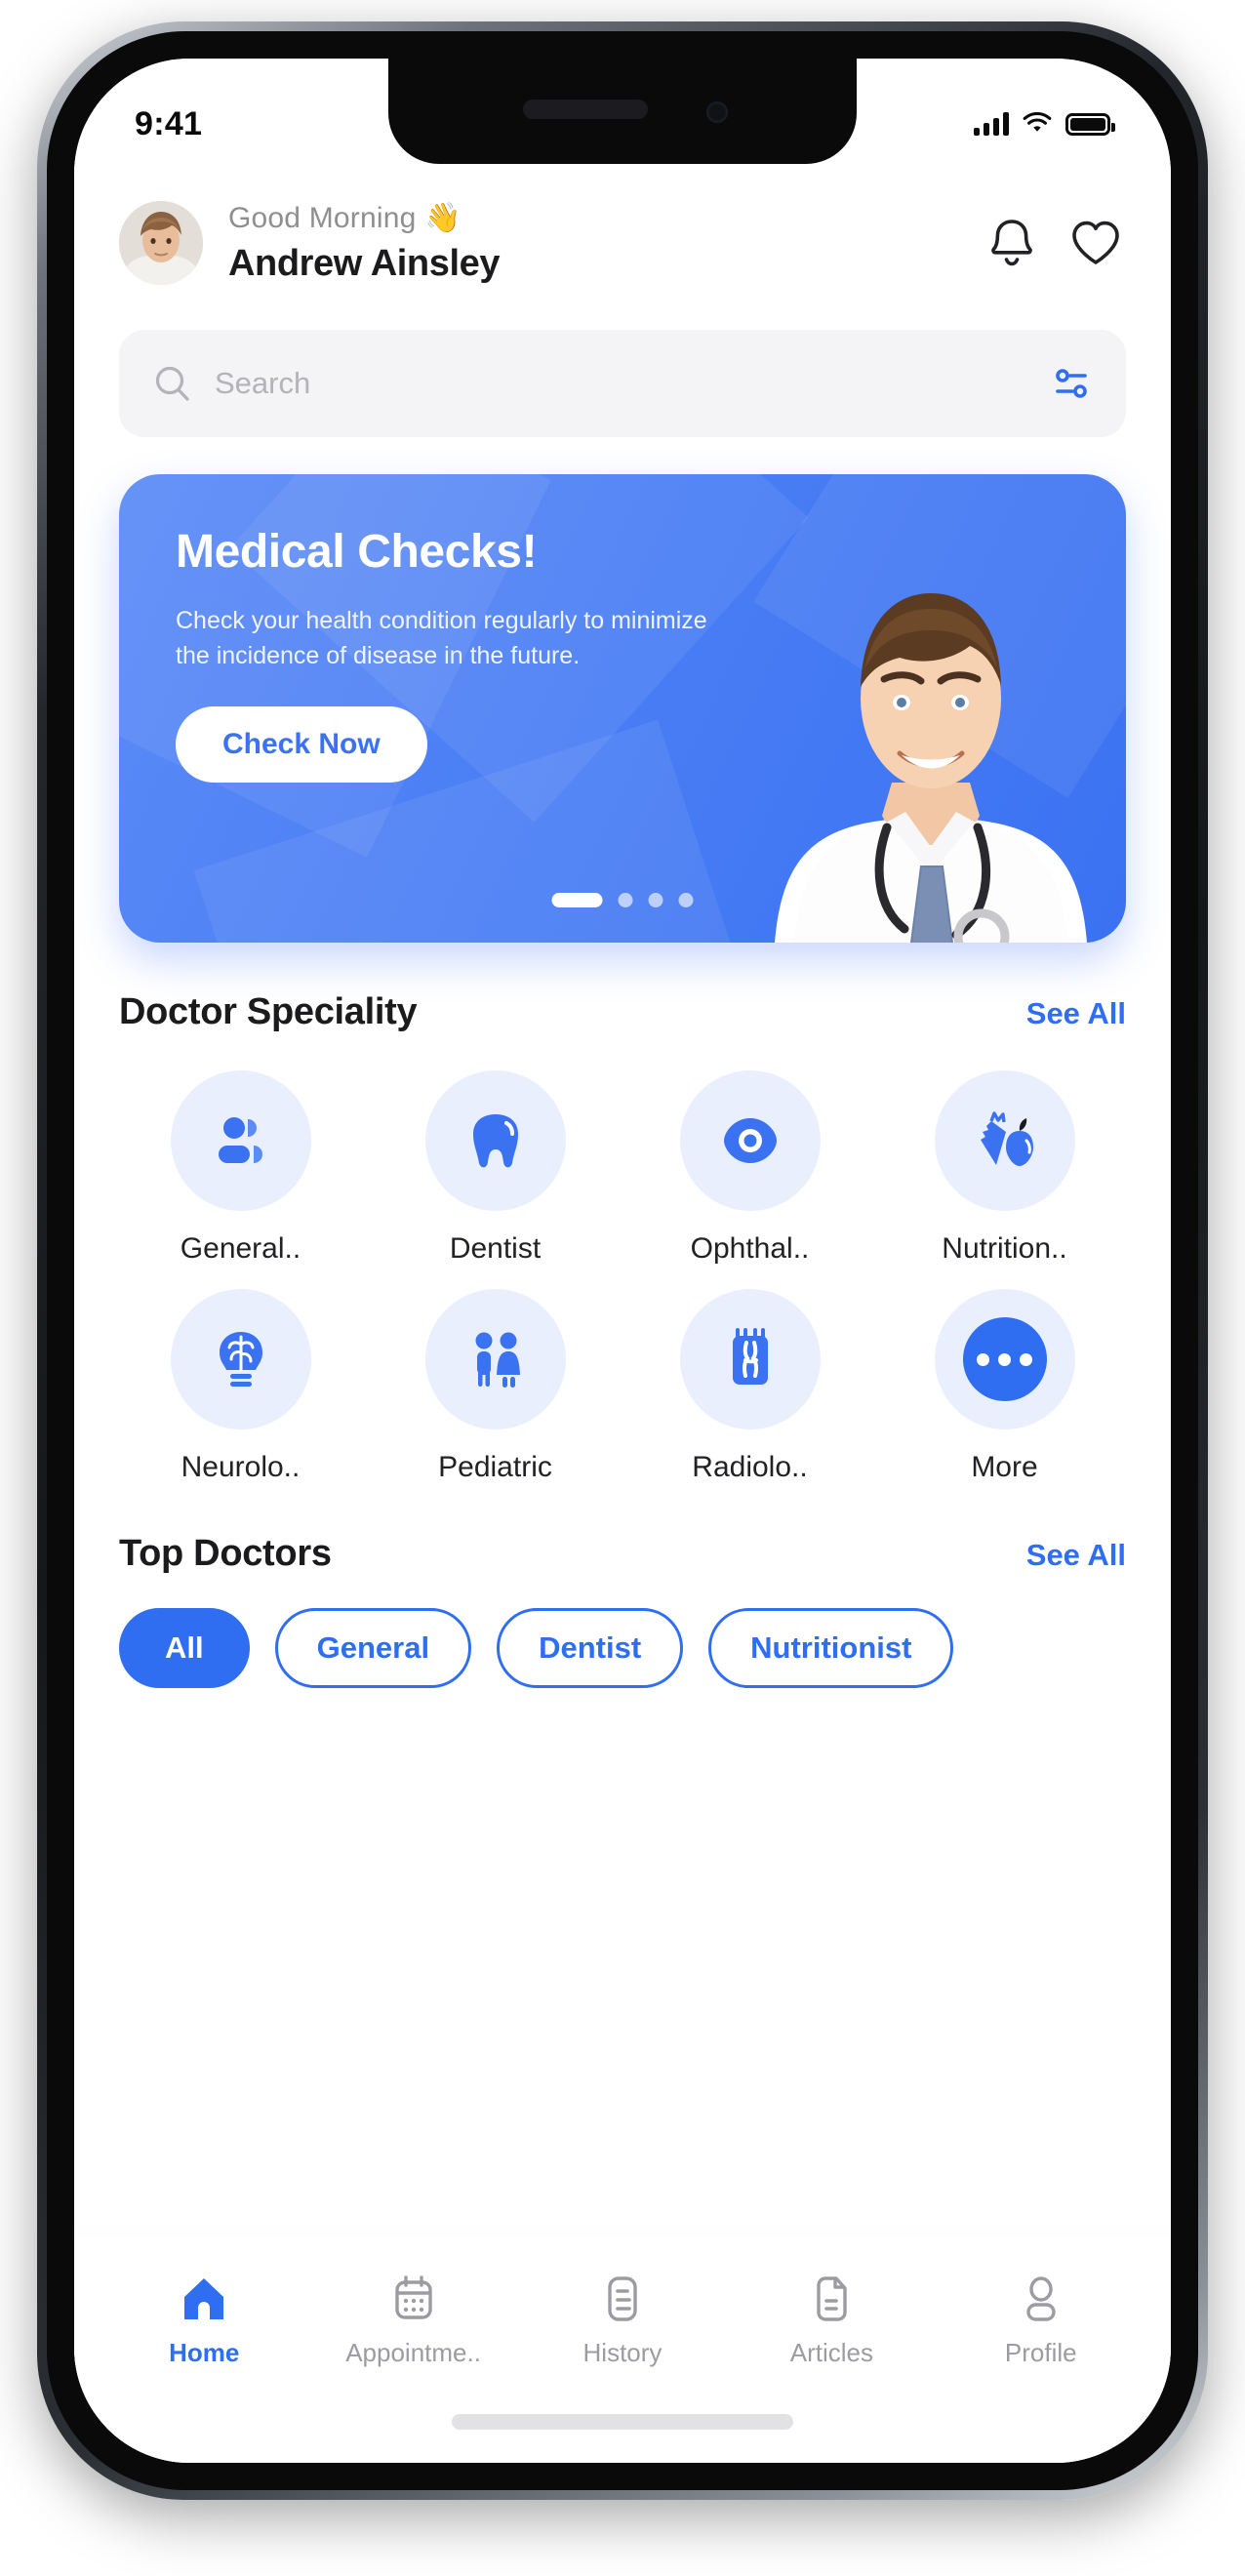 The image size is (1245, 2576). What do you see at coordinates (161, 243) in the screenshot?
I see `user-avatar` at bounding box center [161, 243].